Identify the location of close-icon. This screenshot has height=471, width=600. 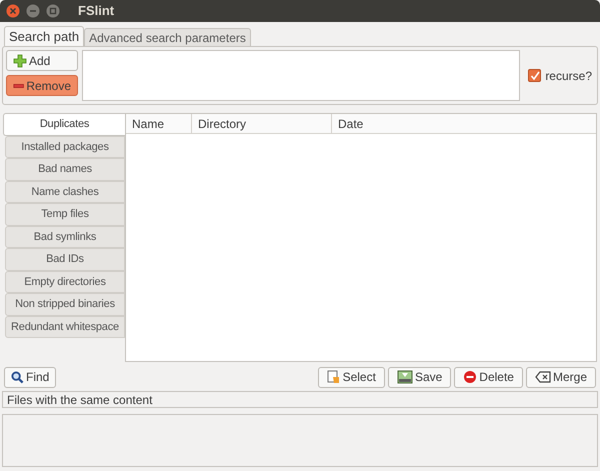
(13, 11).